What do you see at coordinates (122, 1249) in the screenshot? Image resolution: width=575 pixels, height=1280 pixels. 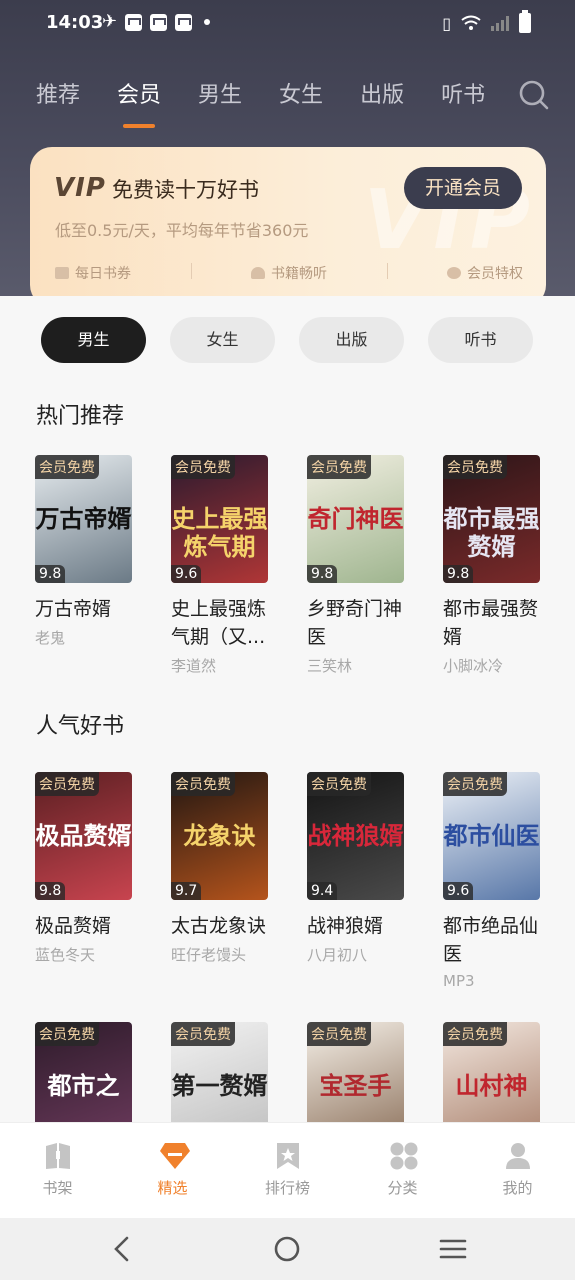 I see `back-icon` at bounding box center [122, 1249].